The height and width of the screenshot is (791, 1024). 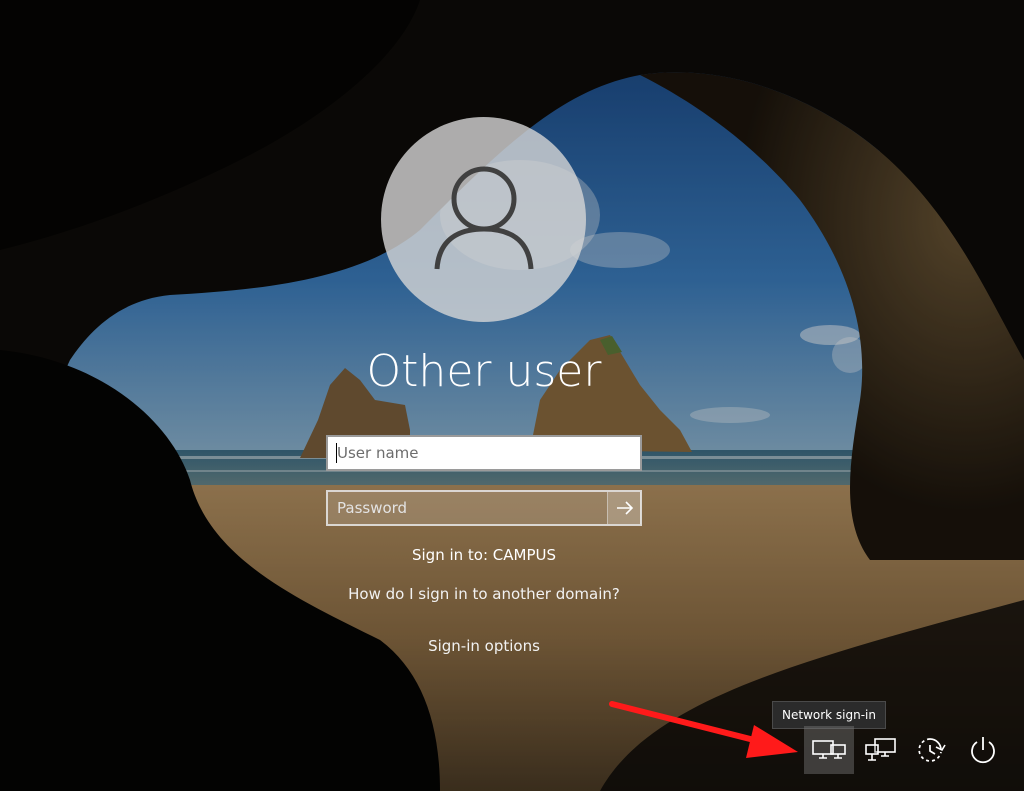 What do you see at coordinates (484, 453) in the screenshot?
I see `username-input` at bounding box center [484, 453].